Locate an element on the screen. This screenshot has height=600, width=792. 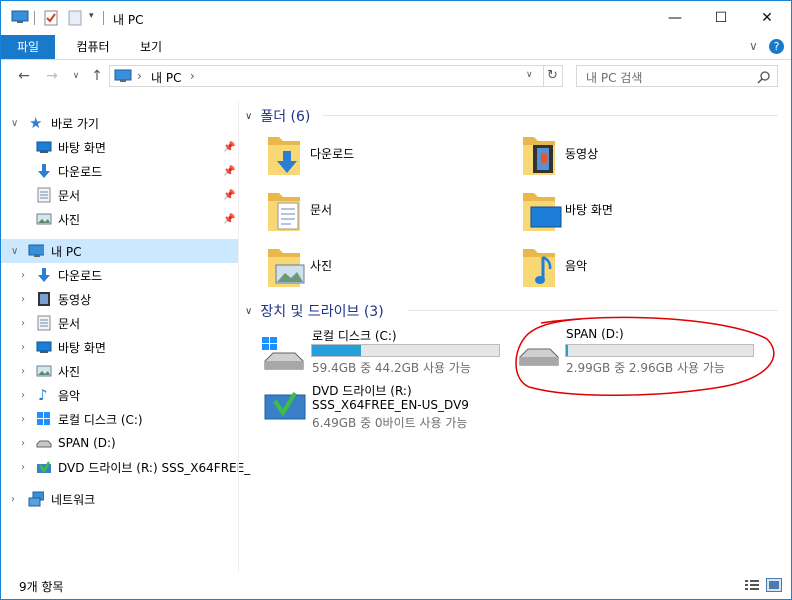
separator is located at coordinates (103, 18).